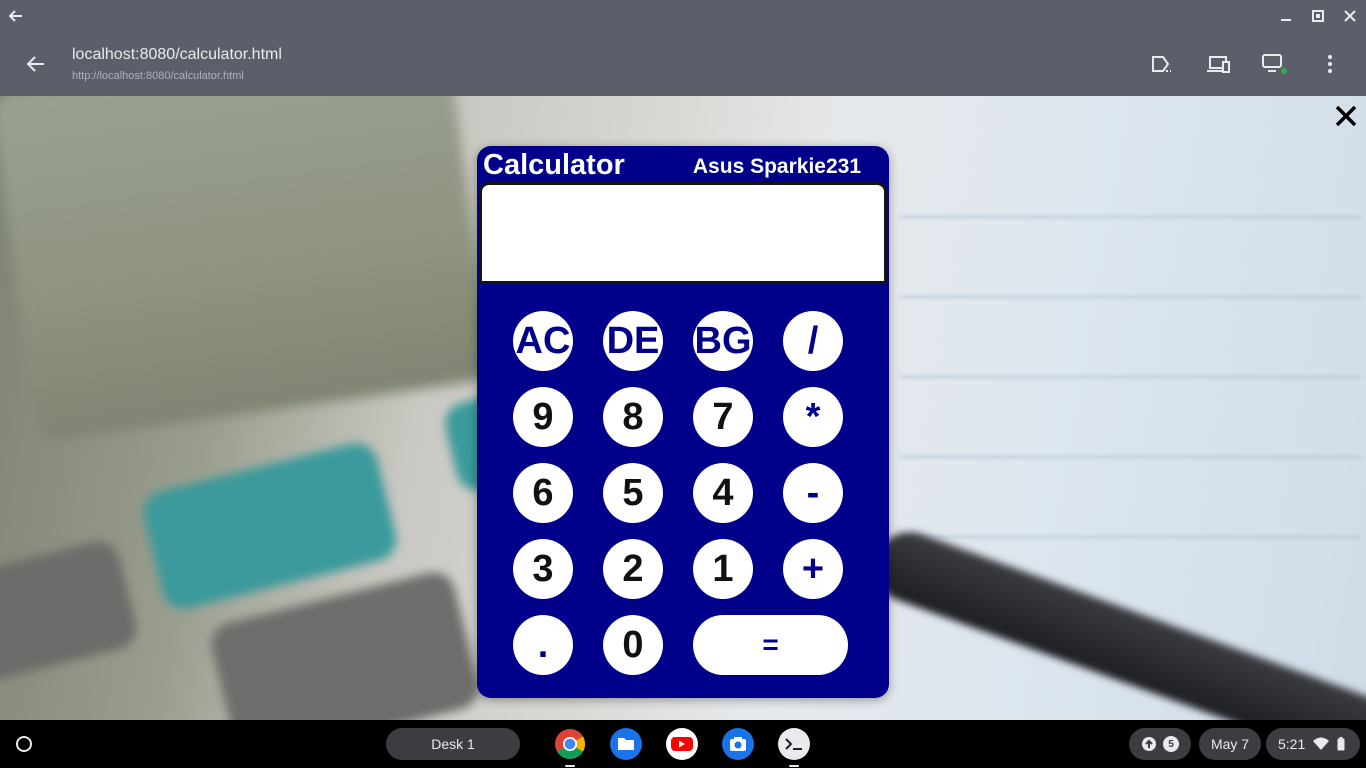  Describe the element at coordinates (1230, 744) in the screenshot. I see `date-tray: May 7` at that location.